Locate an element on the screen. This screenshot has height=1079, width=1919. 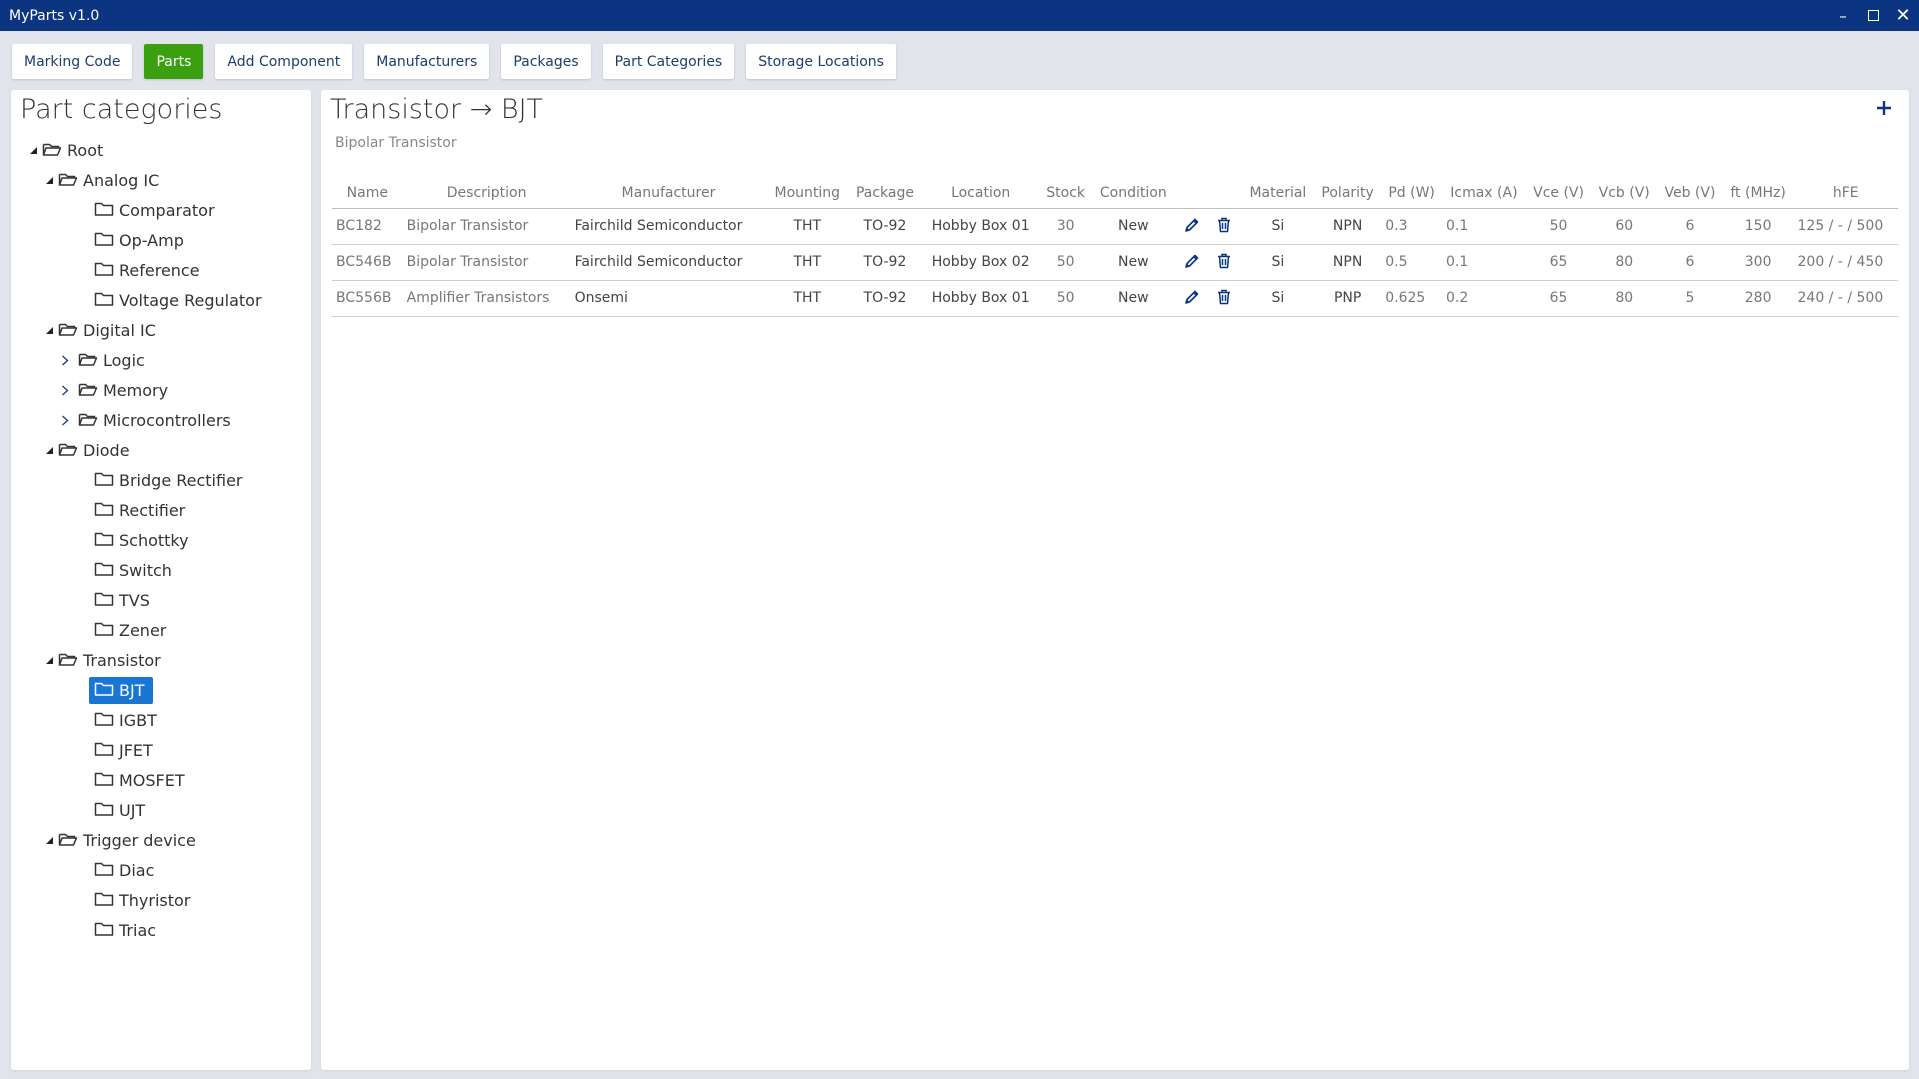
column-header: Location is located at coordinates (980, 193).